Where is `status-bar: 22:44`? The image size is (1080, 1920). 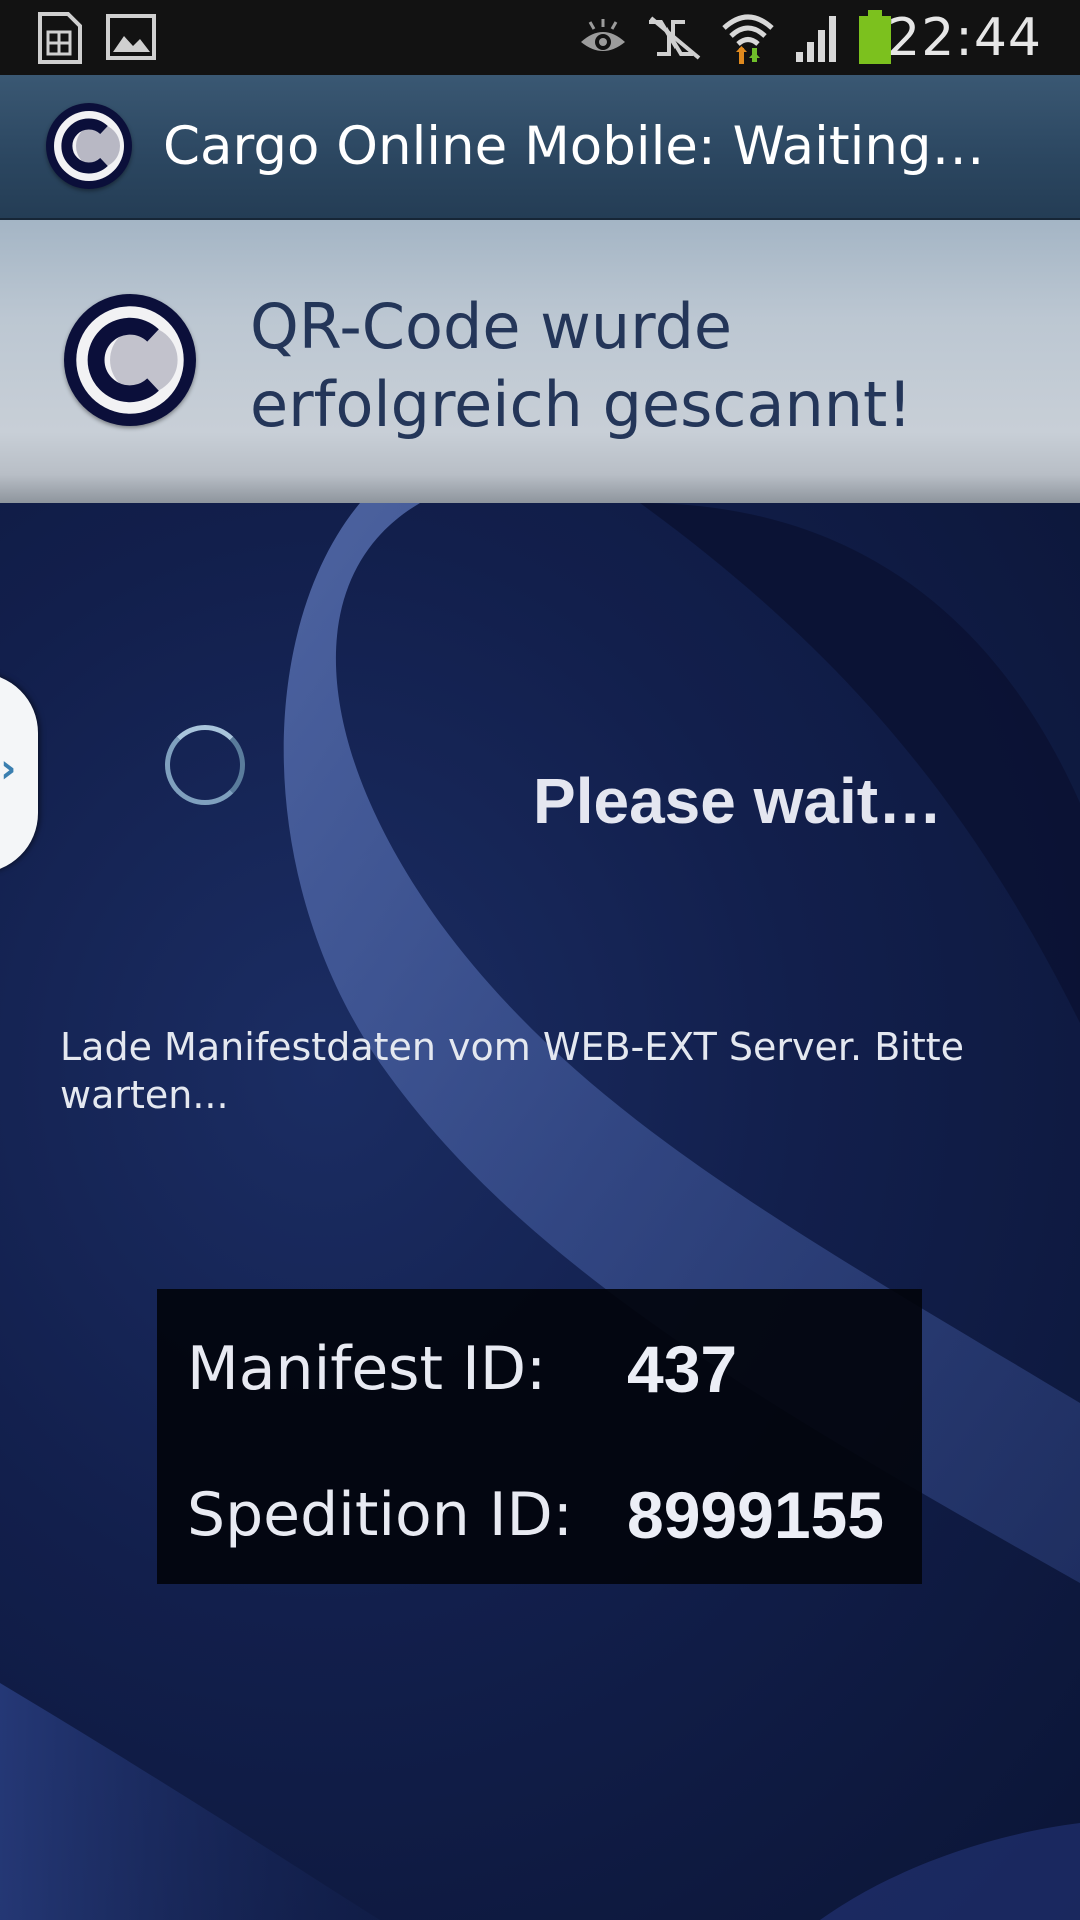 status-bar: 22:44 is located at coordinates (540, 37).